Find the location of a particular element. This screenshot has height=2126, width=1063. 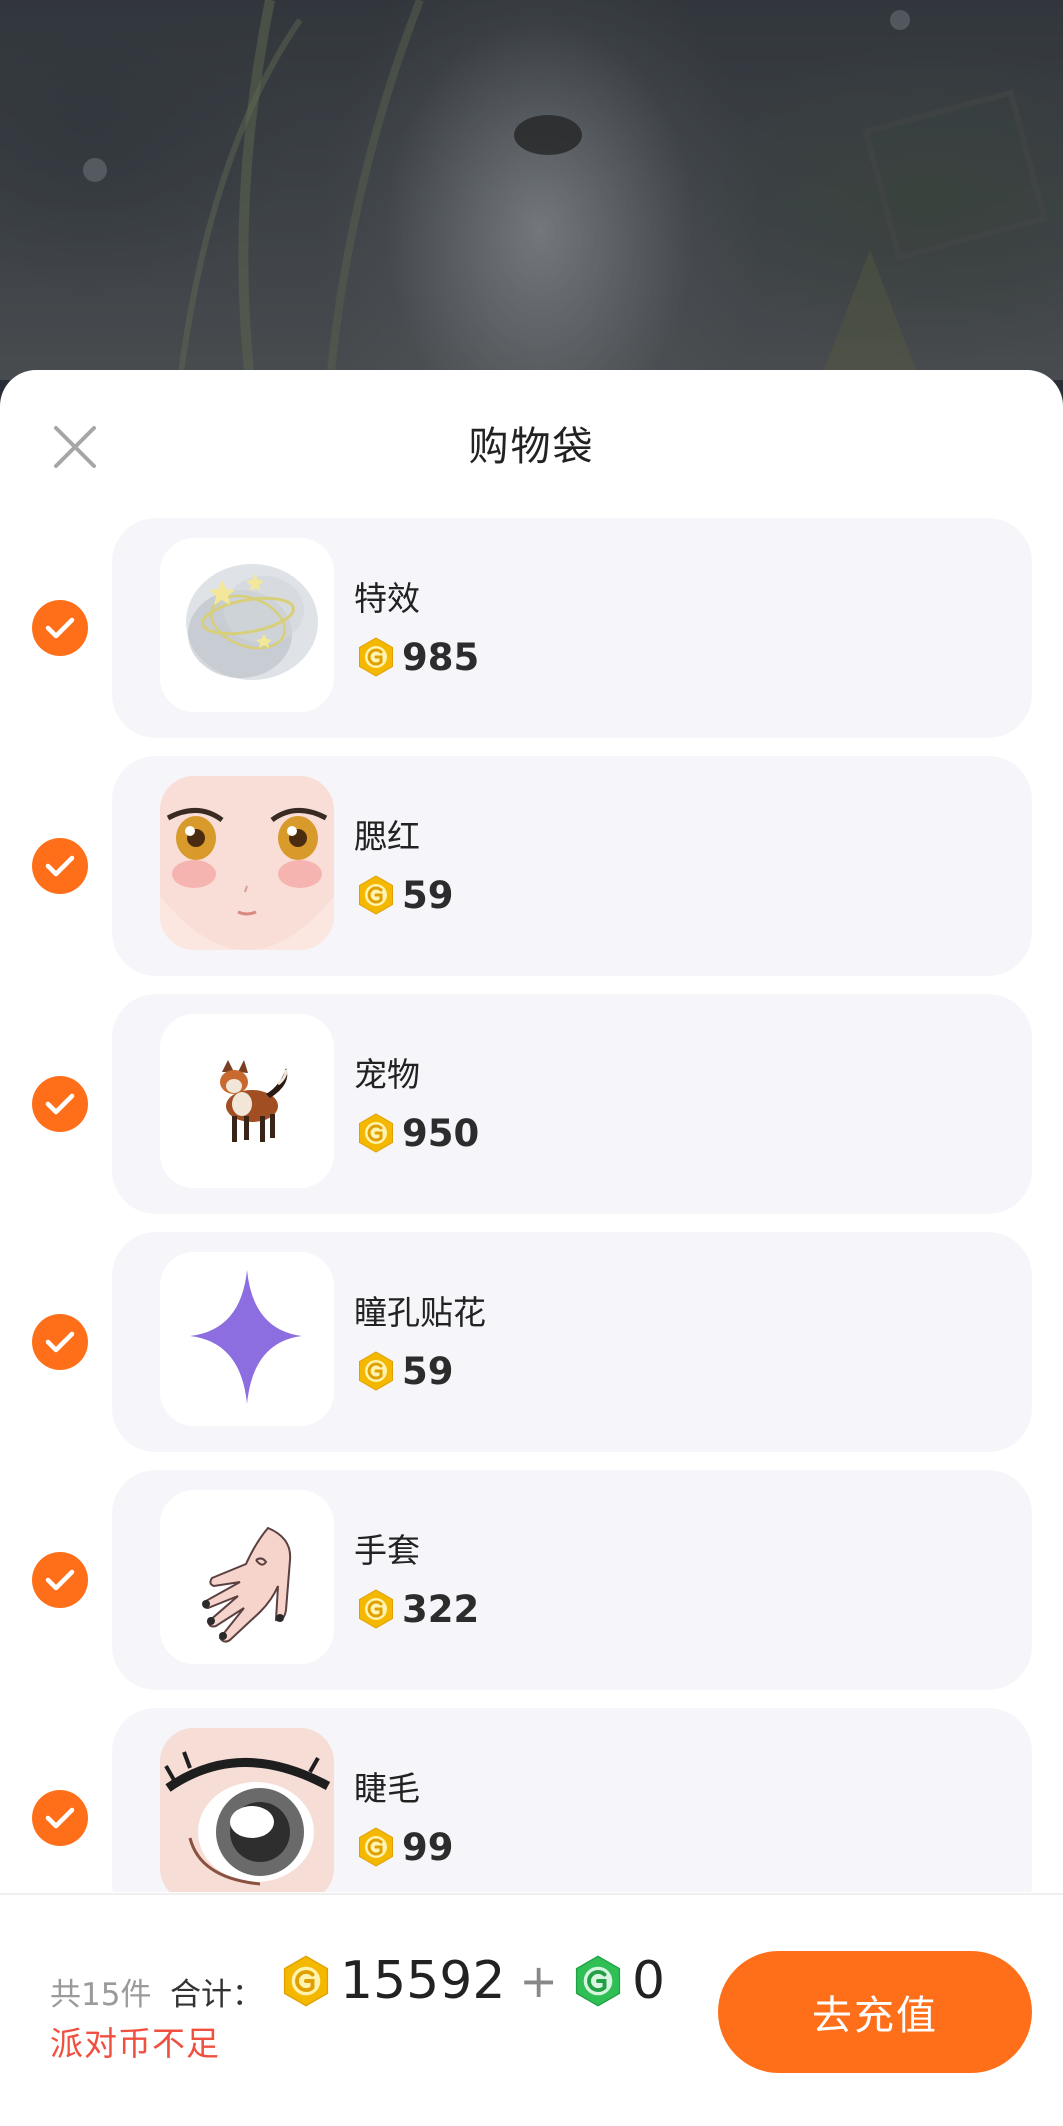

list-item: 腮红 59 is located at coordinates (531, 866).